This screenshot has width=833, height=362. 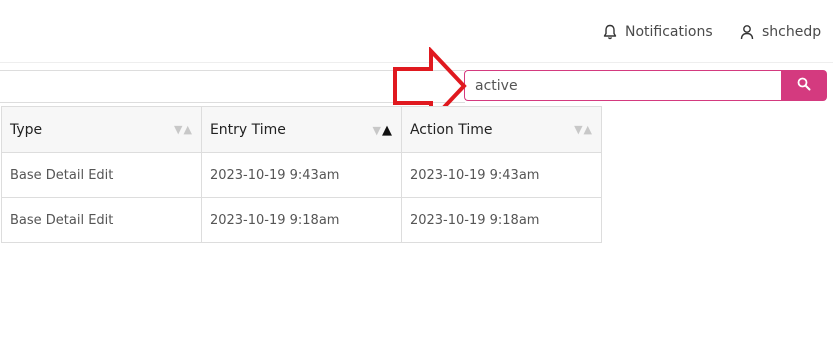 What do you see at coordinates (451, 129) in the screenshot?
I see `column-header-label: Action Time` at bounding box center [451, 129].